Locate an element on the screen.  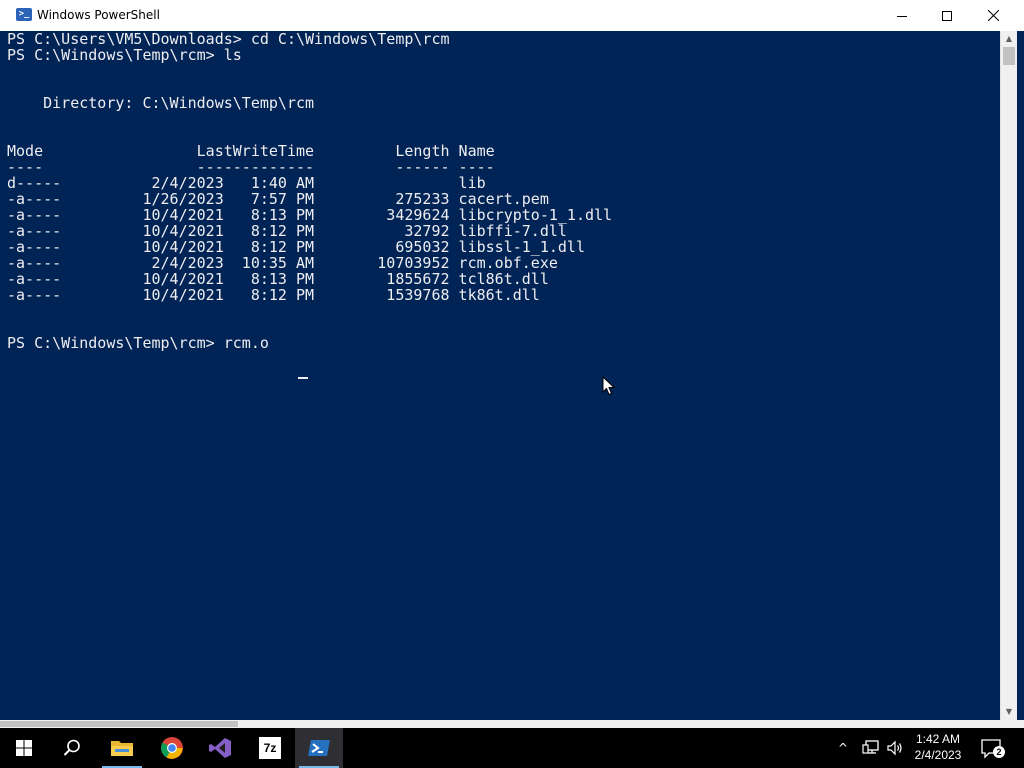
notification-count-badge: 2 is located at coordinates (999, 752).